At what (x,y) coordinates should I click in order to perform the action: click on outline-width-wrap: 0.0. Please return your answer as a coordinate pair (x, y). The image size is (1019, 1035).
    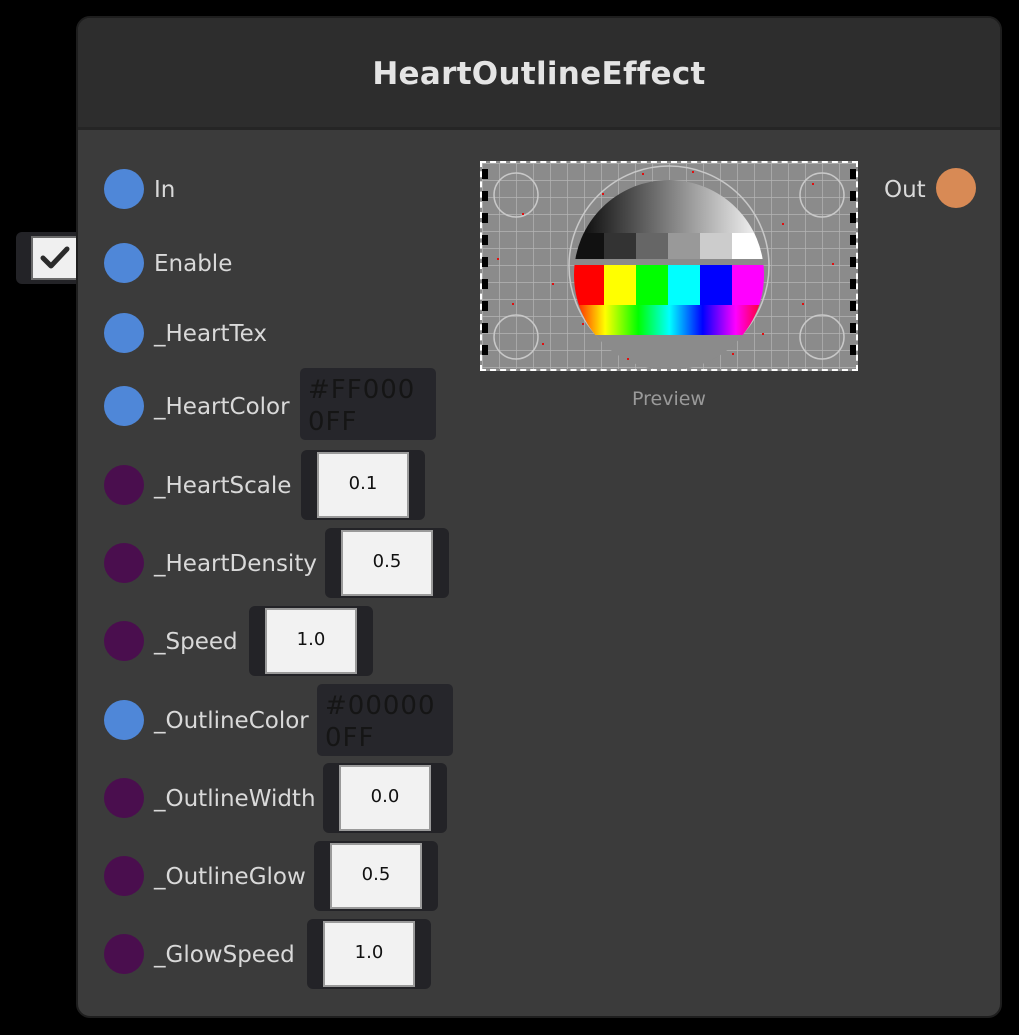
    Looking at the image, I should click on (385, 798).